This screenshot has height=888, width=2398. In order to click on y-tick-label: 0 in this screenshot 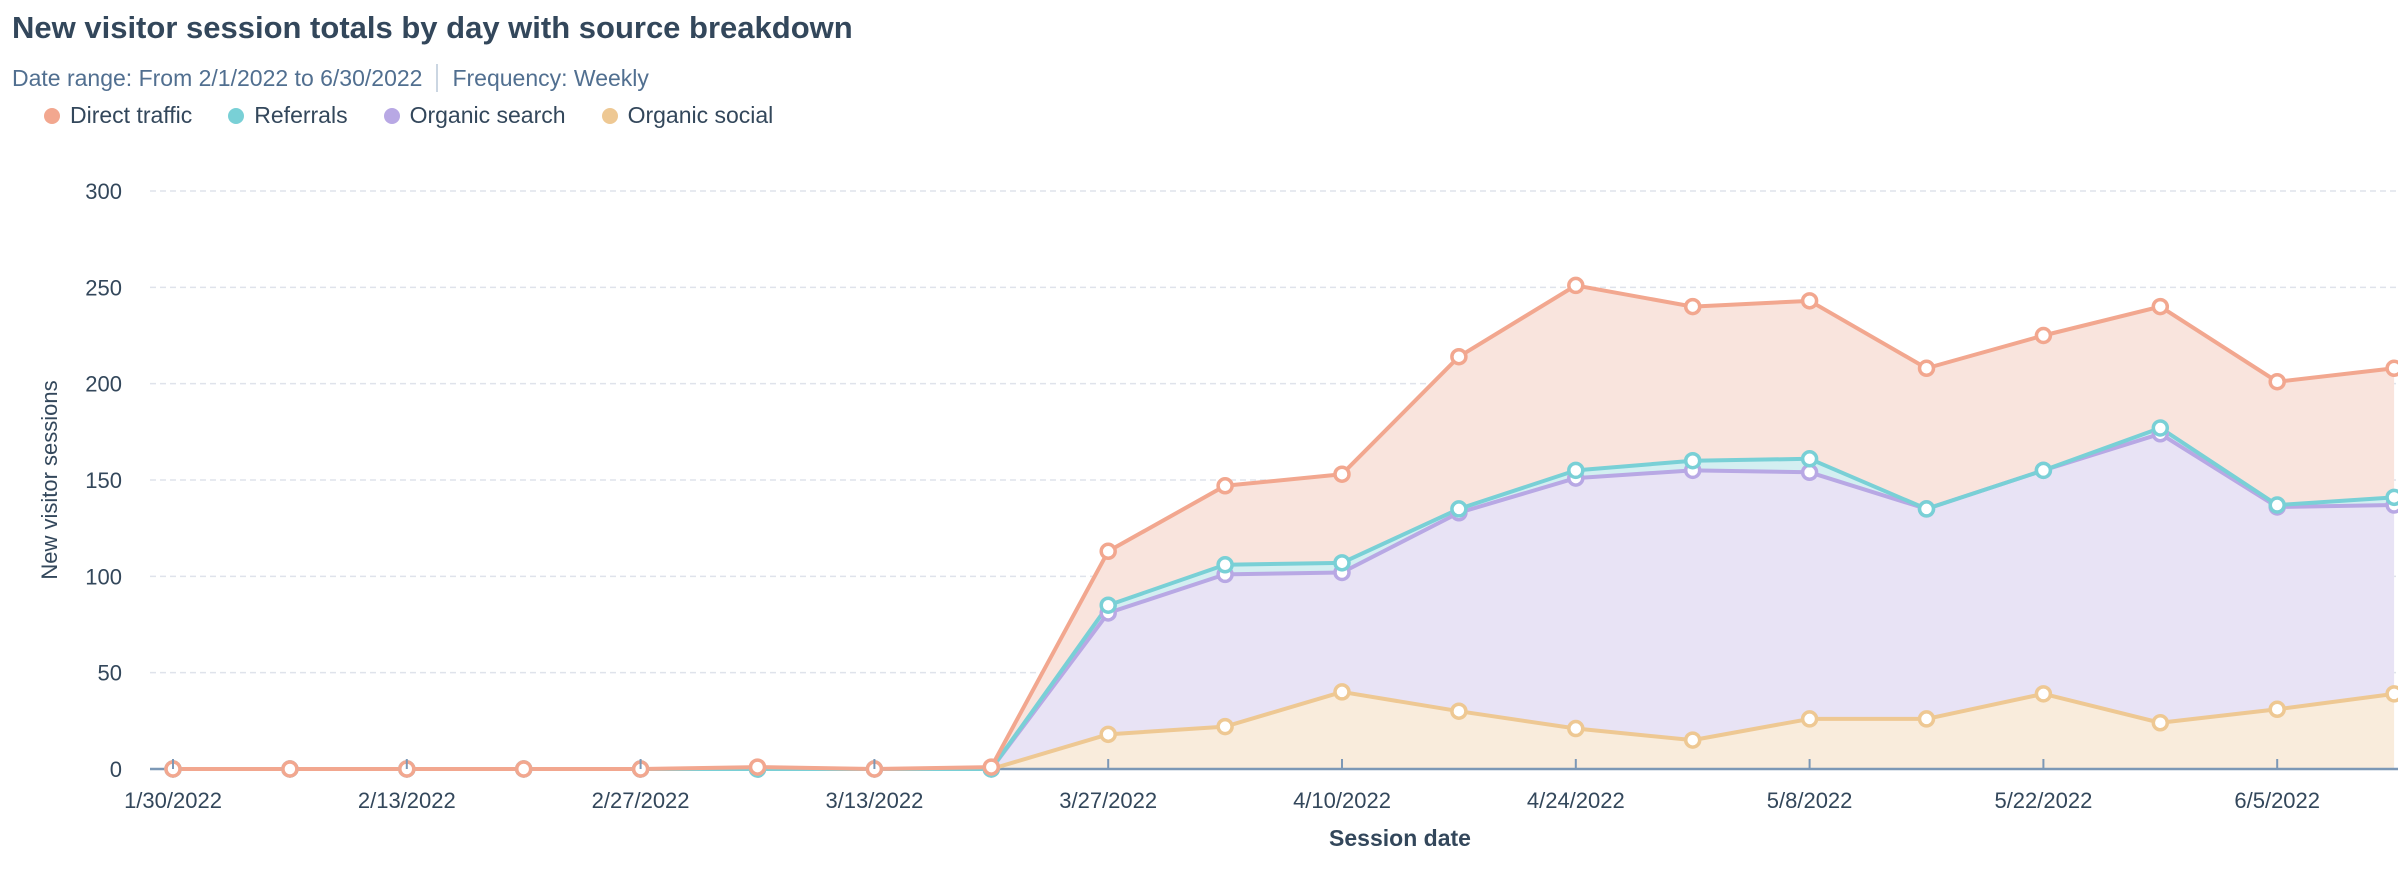, I will do `click(116, 769)`.